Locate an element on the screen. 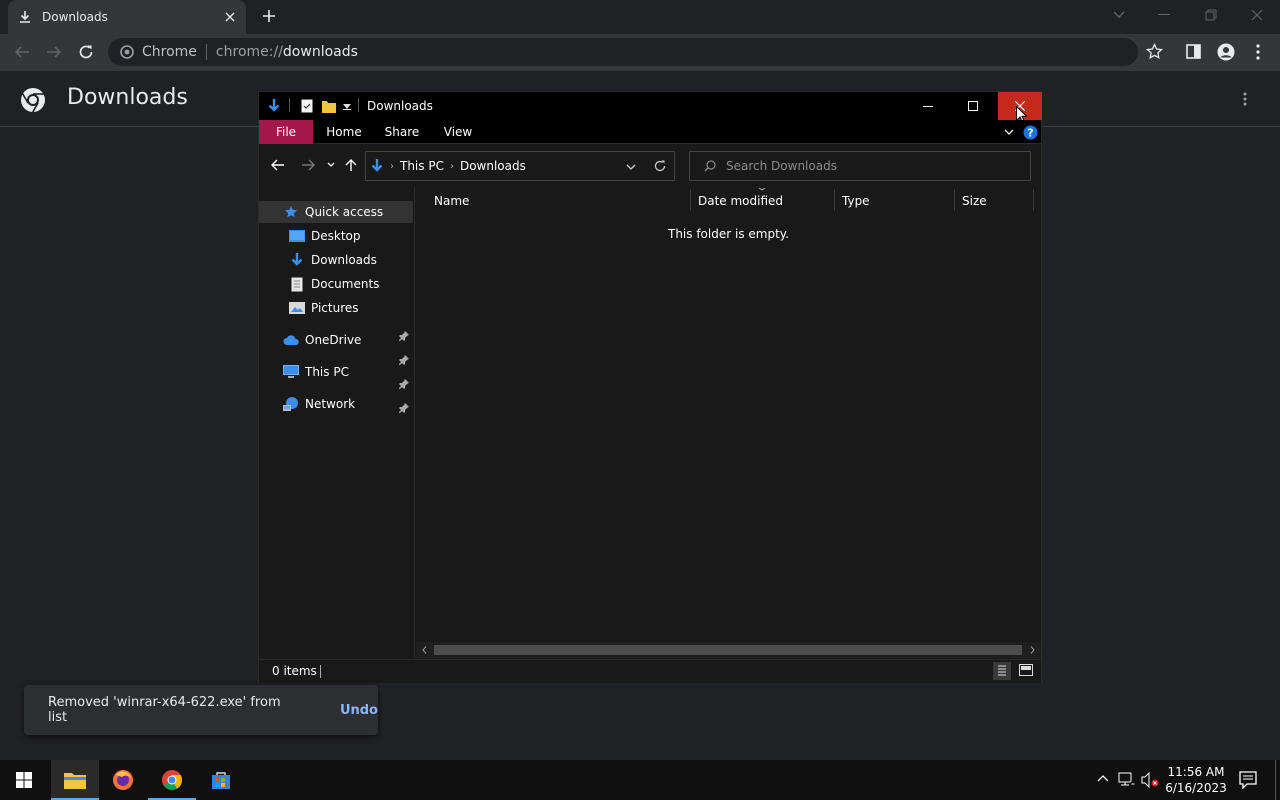  help-icon: ? is located at coordinates (1030, 132).